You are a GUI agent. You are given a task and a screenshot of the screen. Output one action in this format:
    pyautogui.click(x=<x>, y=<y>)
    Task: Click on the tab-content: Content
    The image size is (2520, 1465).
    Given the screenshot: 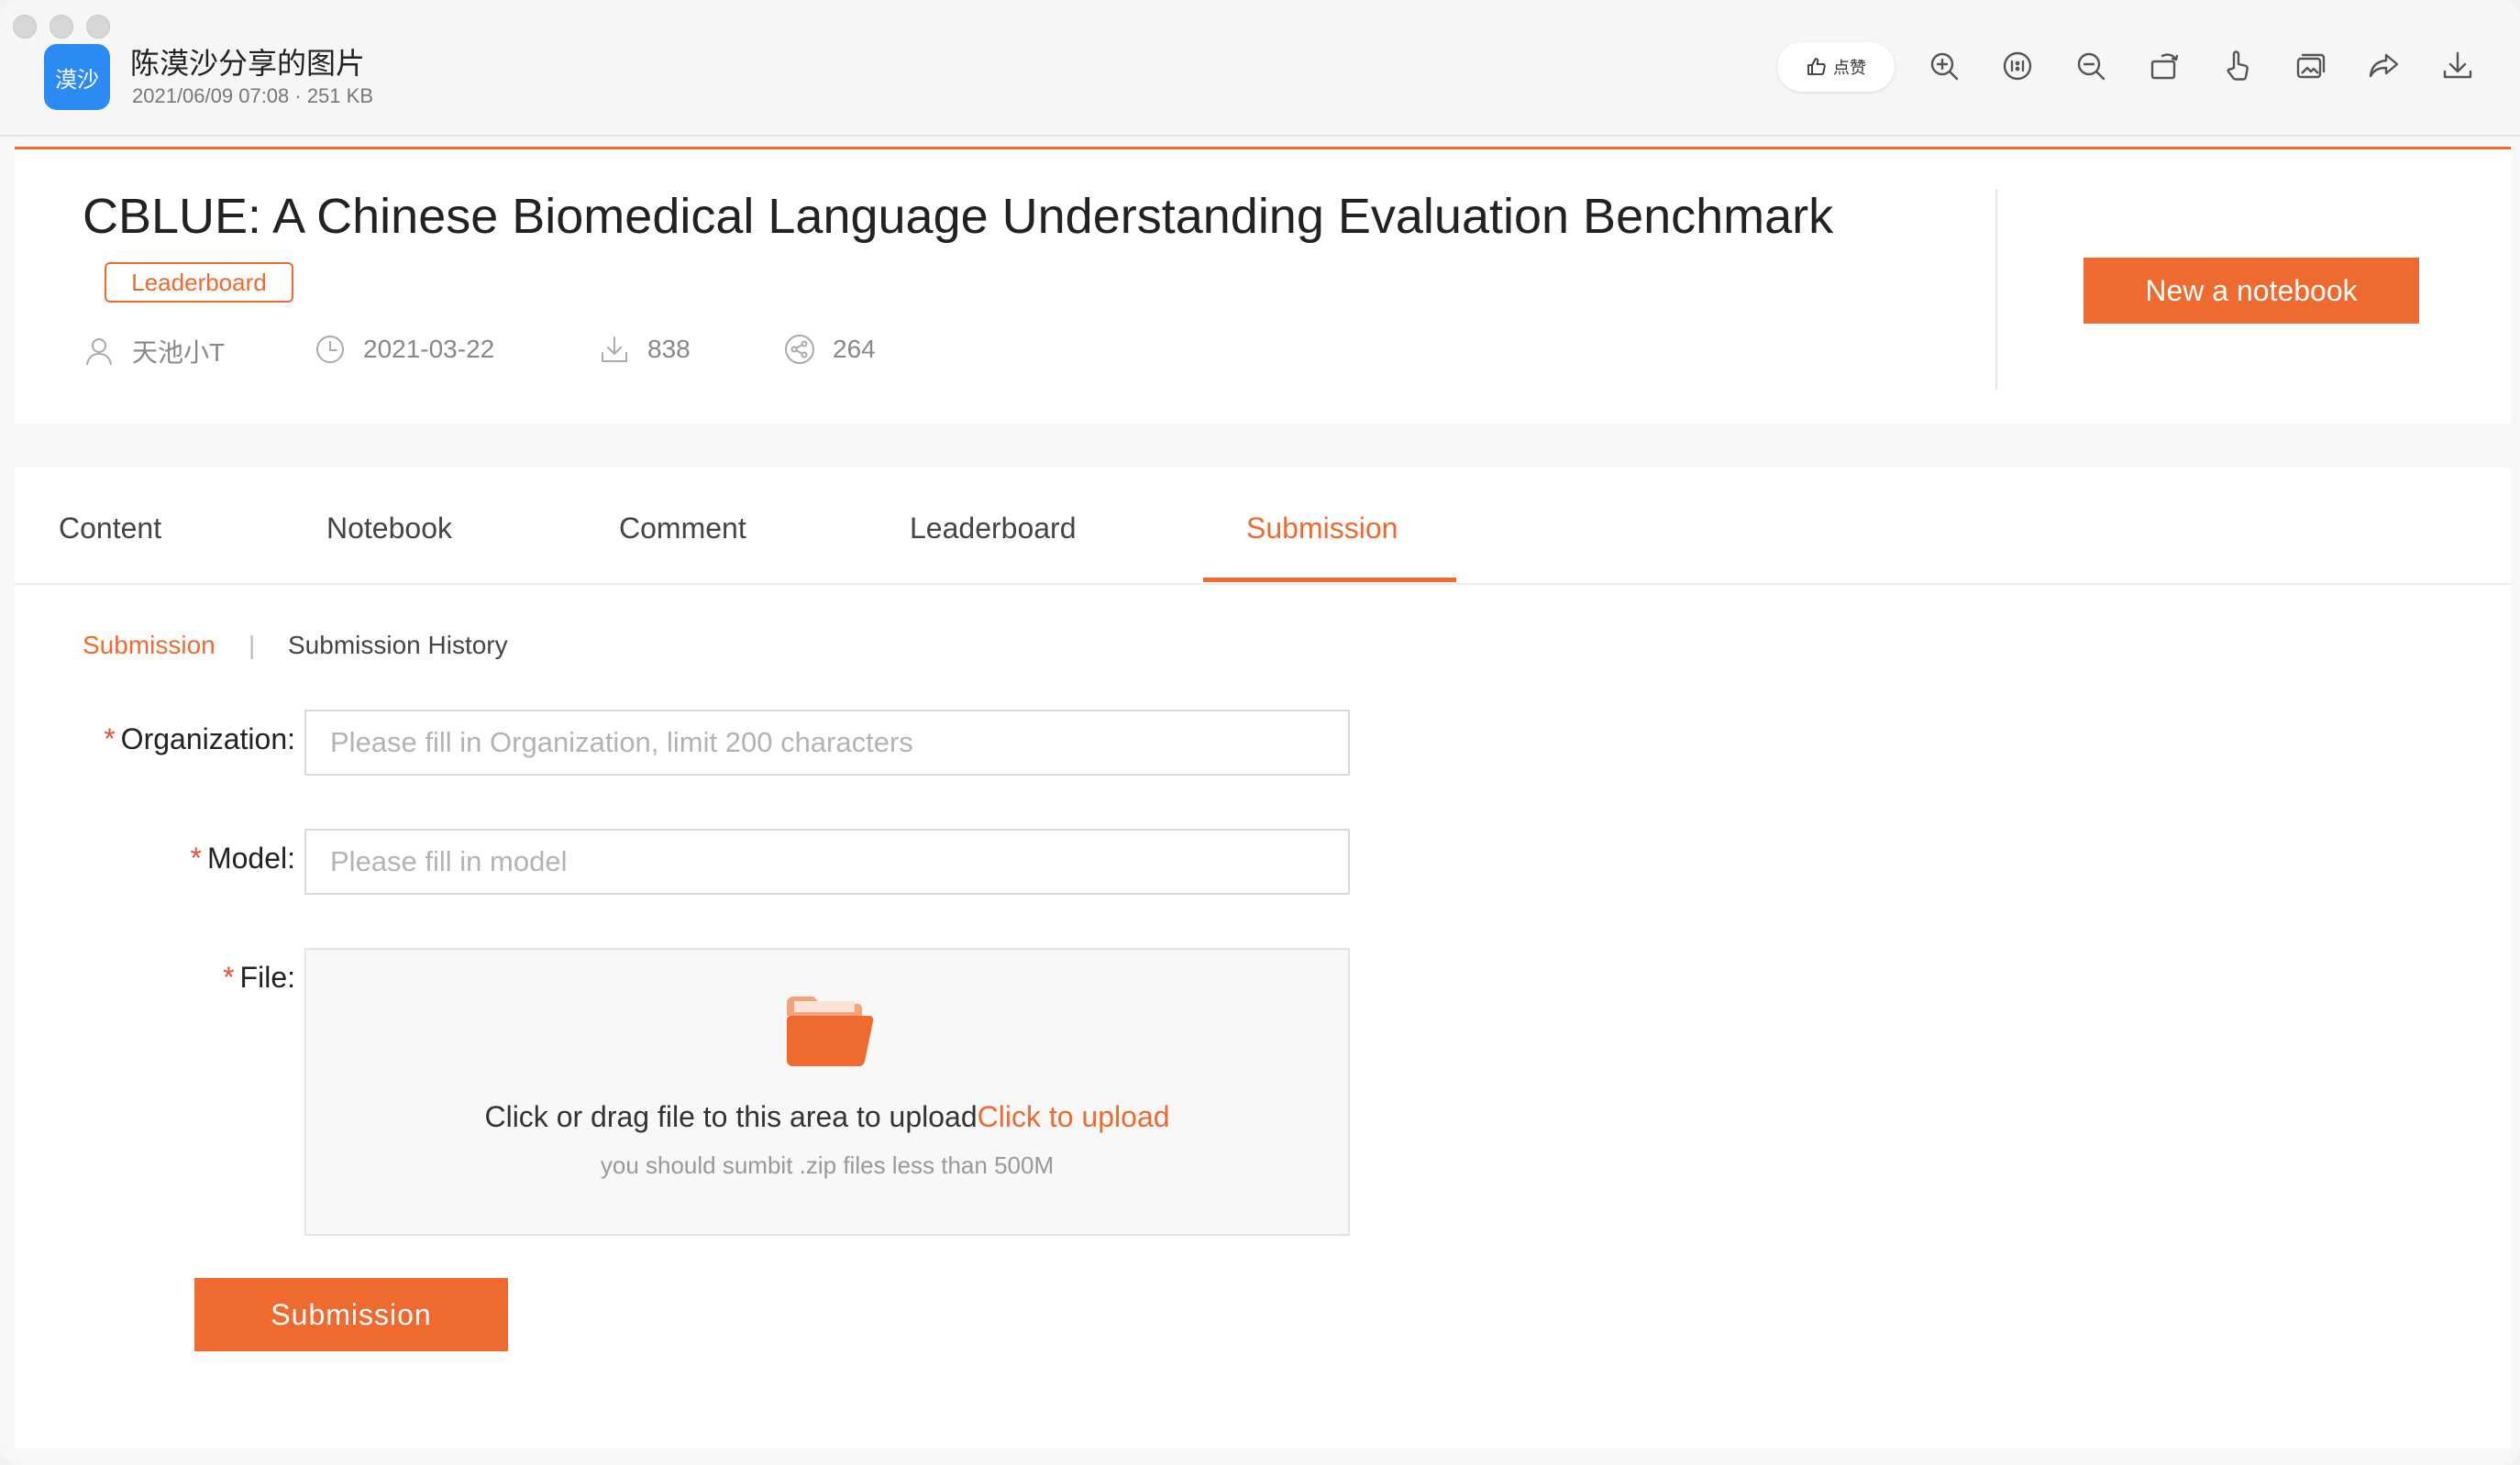 What is the action you would take?
    pyautogui.click(x=110, y=528)
    